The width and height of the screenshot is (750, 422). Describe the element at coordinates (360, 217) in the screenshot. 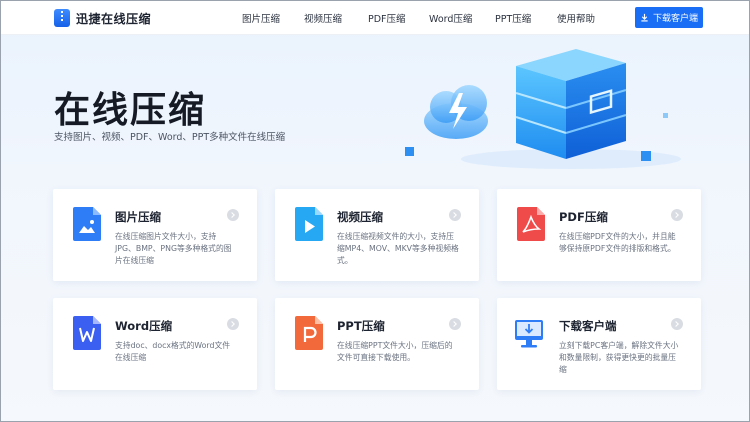

I see `card-title: 视频压缩` at that location.